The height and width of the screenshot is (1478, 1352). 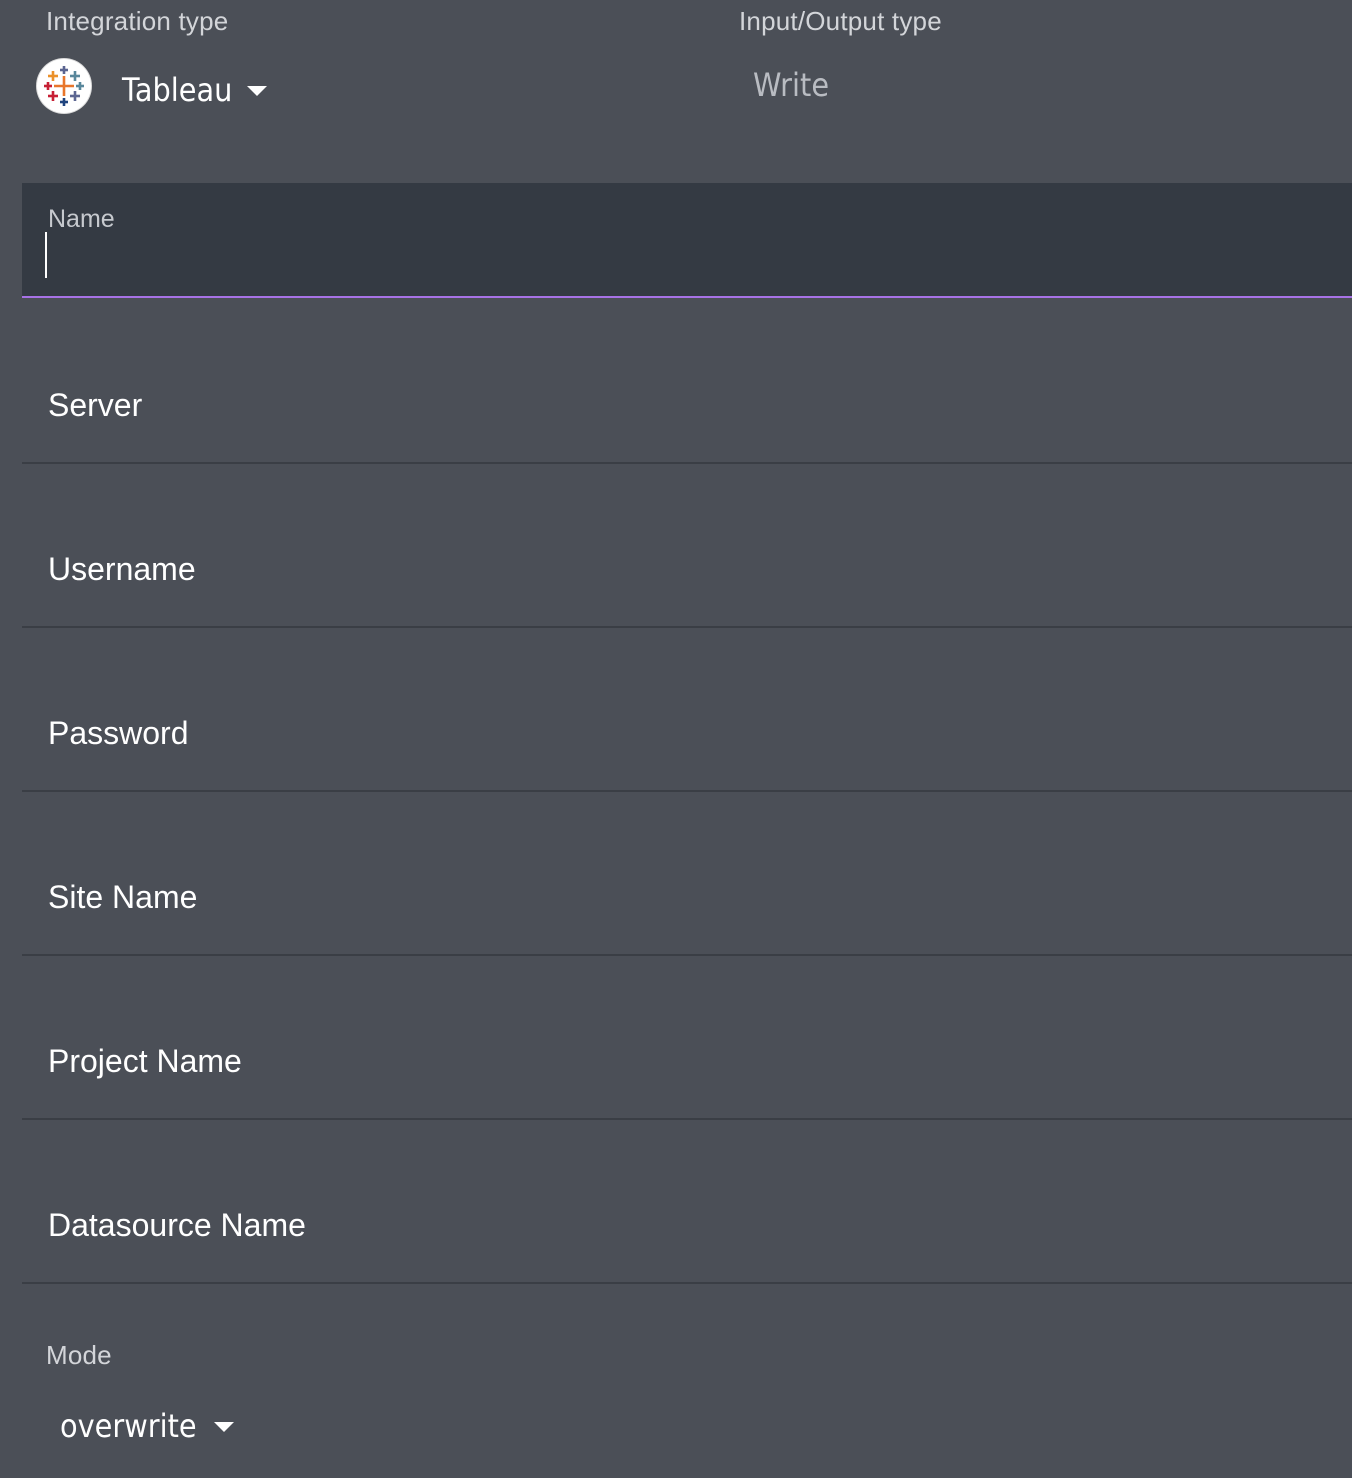 I want to click on datasource-name-label: Datasource Name, so click(x=177, y=1225).